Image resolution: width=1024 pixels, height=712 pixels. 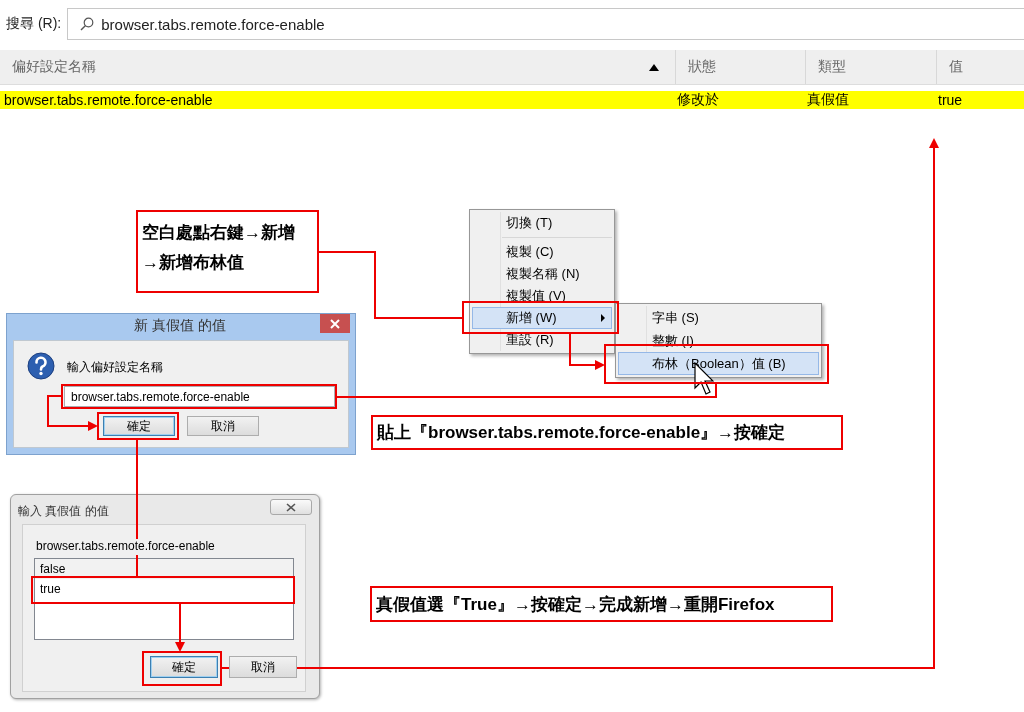 What do you see at coordinates (980, 67) in the screenshot?
I see `column-header: 值` at bounding box center [980, 67].